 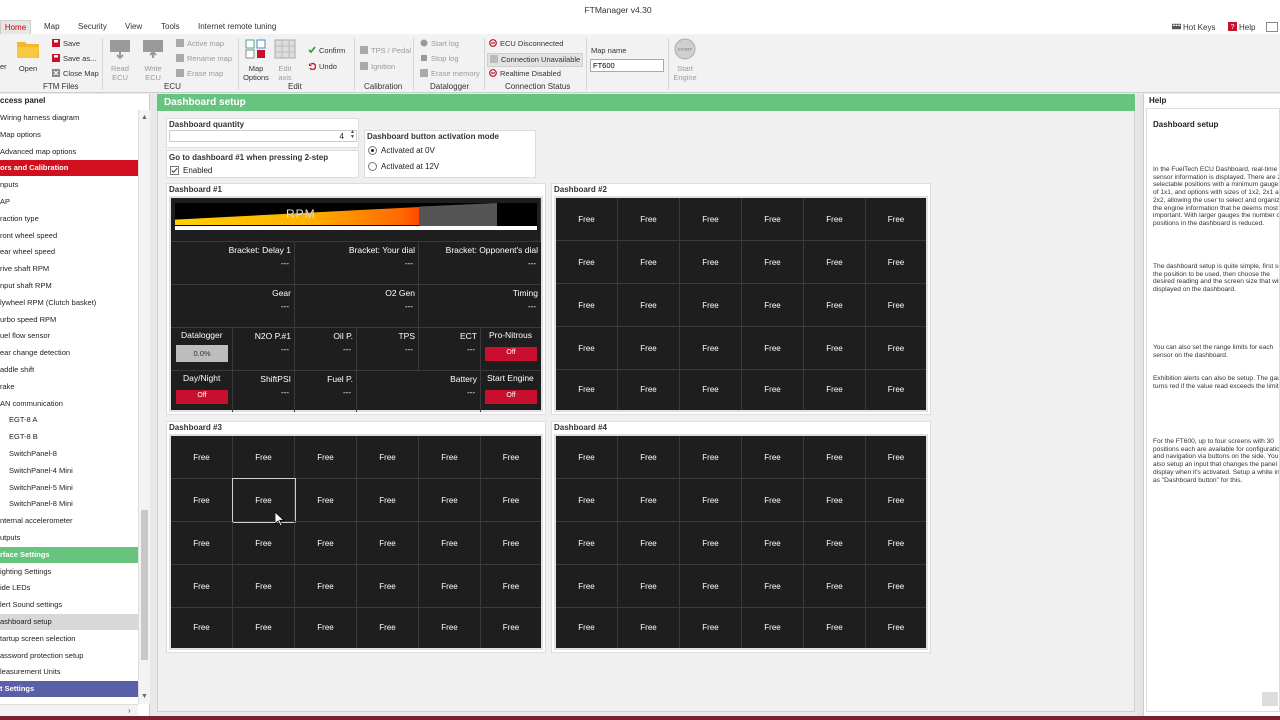 I want to click on access-panel-item: tartup screen selection, so click(x=69, y=639).